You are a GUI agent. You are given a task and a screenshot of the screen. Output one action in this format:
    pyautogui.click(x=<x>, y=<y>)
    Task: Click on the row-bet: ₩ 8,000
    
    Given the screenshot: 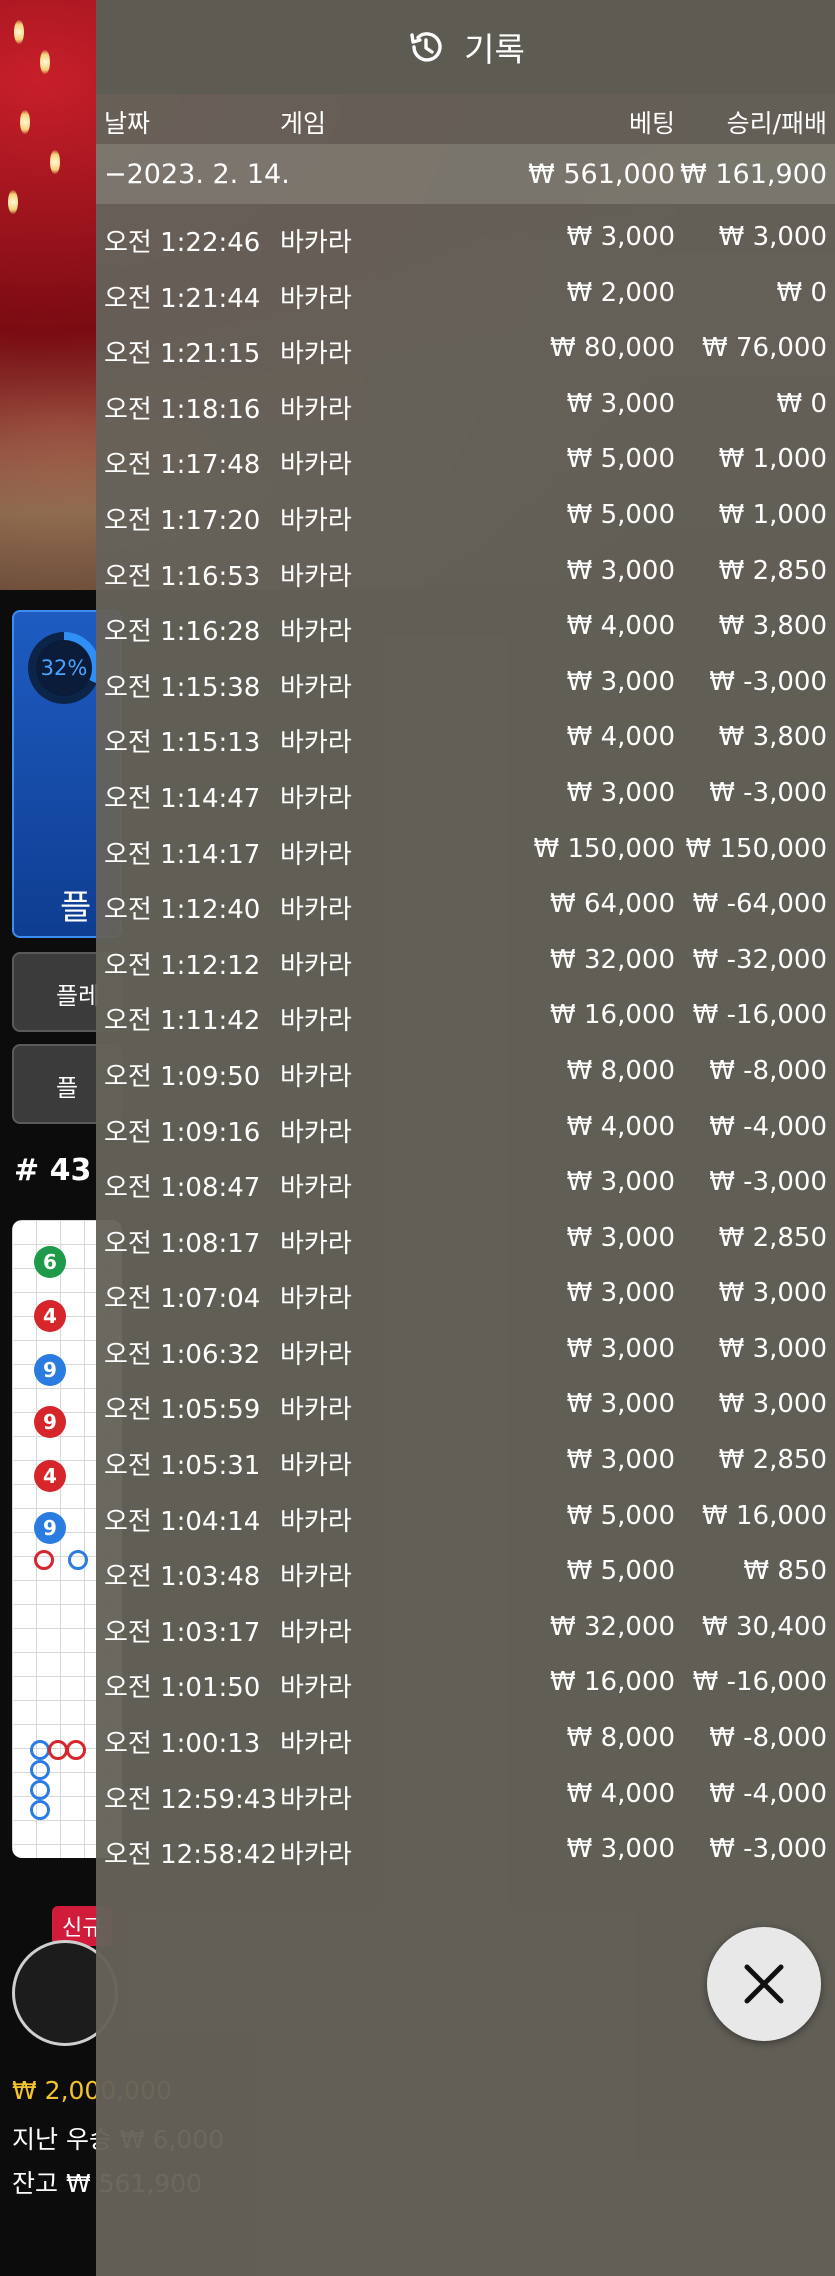 What is the action you would take?
    pyautogui.click(x=620, y=1738)
    